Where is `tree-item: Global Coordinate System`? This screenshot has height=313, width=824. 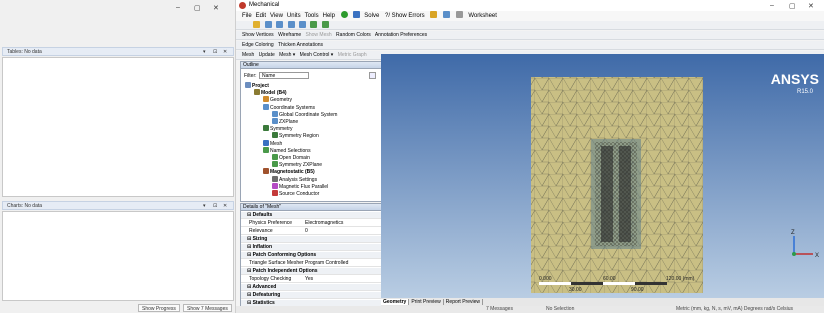
tree-item: Global Coordinate System is located at coordinates (305, 114).